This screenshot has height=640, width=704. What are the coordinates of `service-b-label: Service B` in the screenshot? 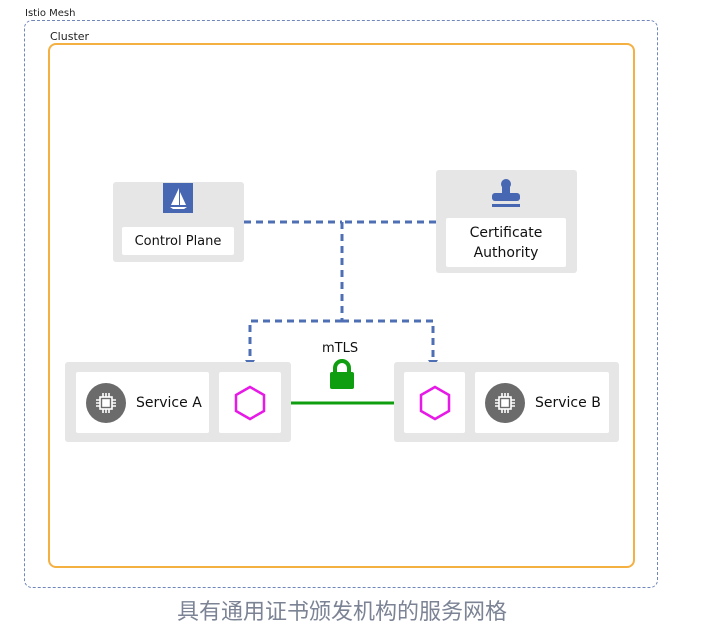 It's located at (568, 402).